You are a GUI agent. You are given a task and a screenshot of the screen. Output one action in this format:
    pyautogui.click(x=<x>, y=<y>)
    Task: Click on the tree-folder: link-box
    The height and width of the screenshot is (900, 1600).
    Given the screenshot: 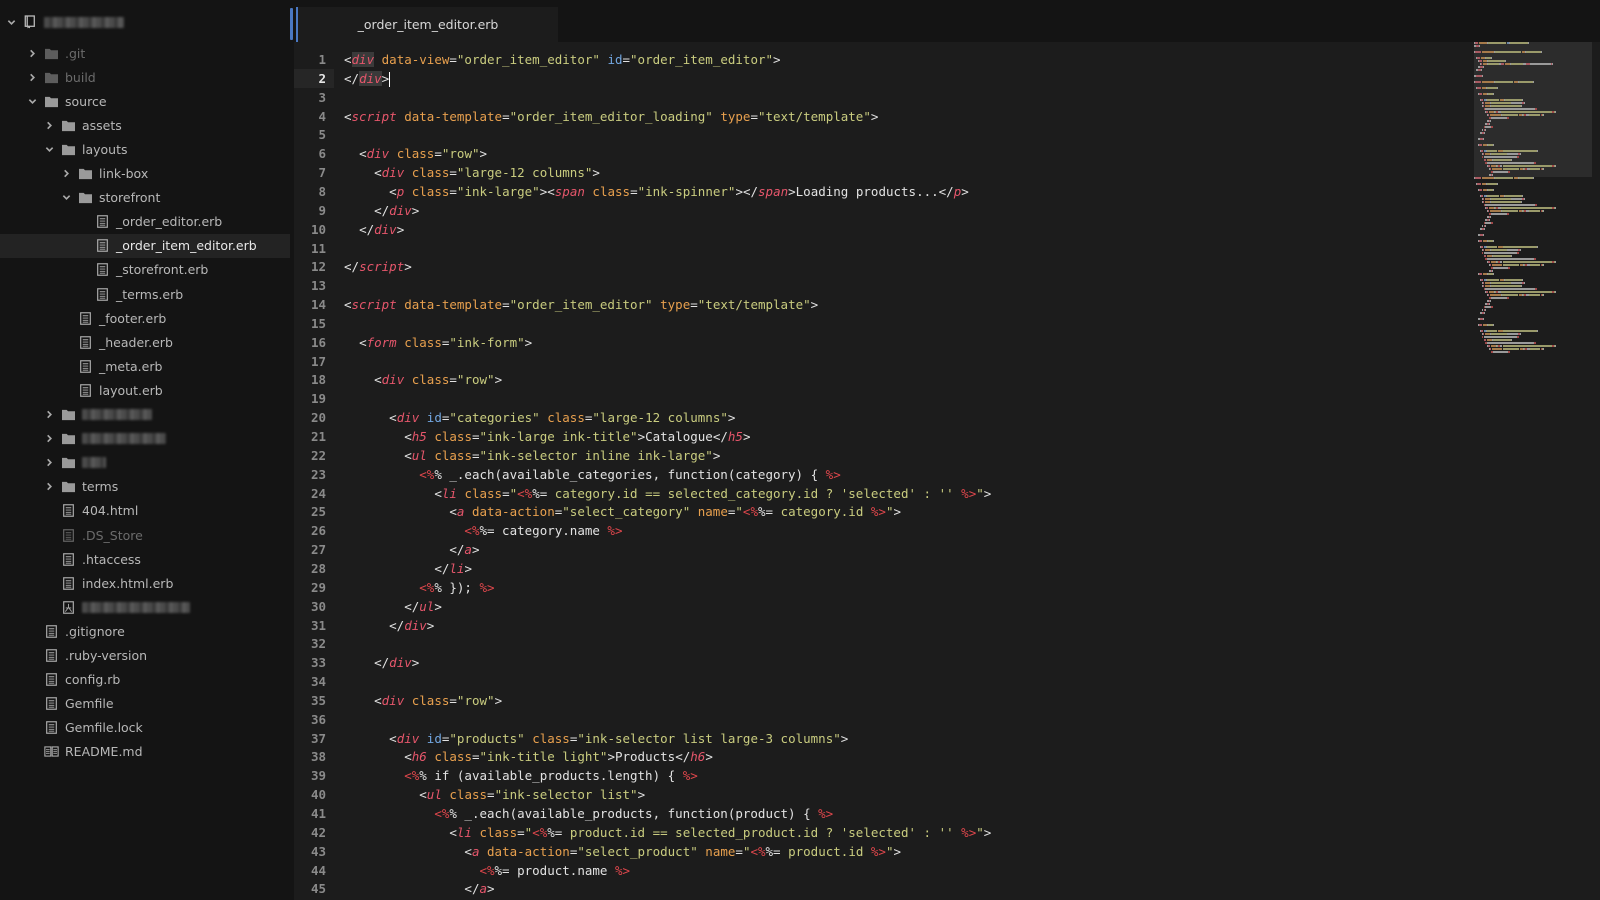 What is the action you would take?
    pyautogui.click(x=147, y=174)
    